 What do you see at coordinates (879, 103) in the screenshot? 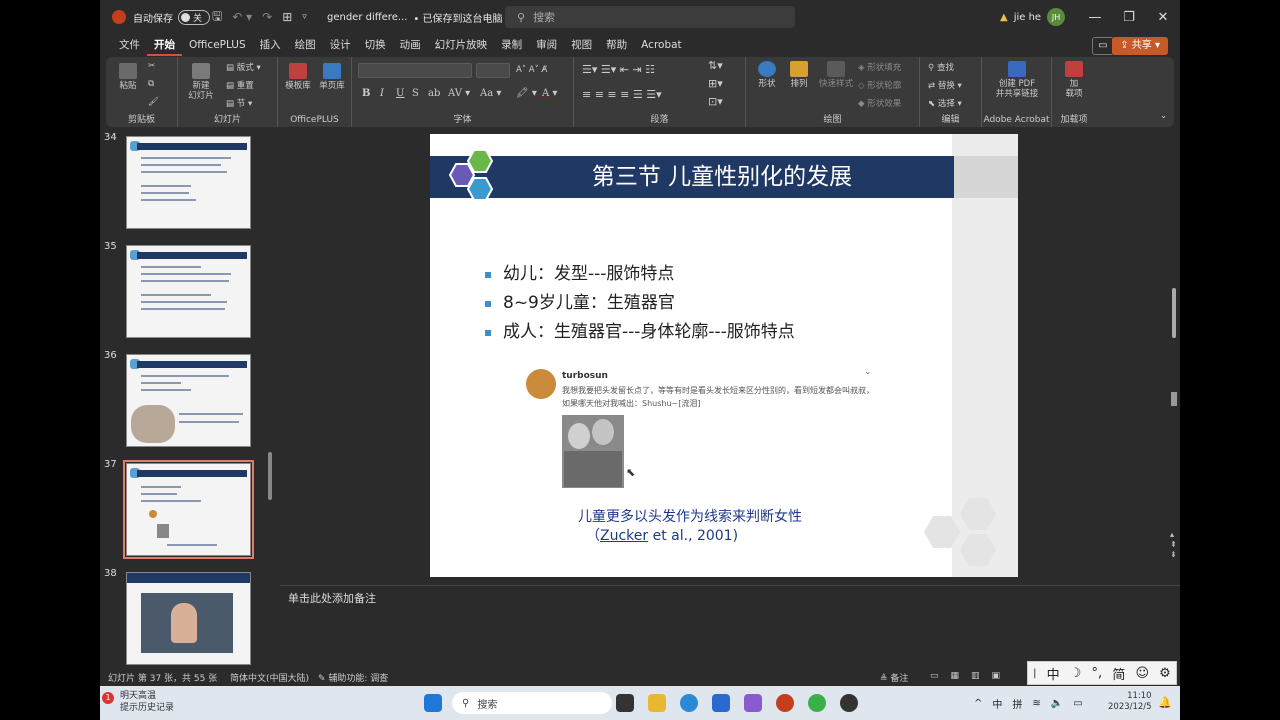
I see `shape-effects-button: ◆ 形状效果` at bounding box center [879, 103].